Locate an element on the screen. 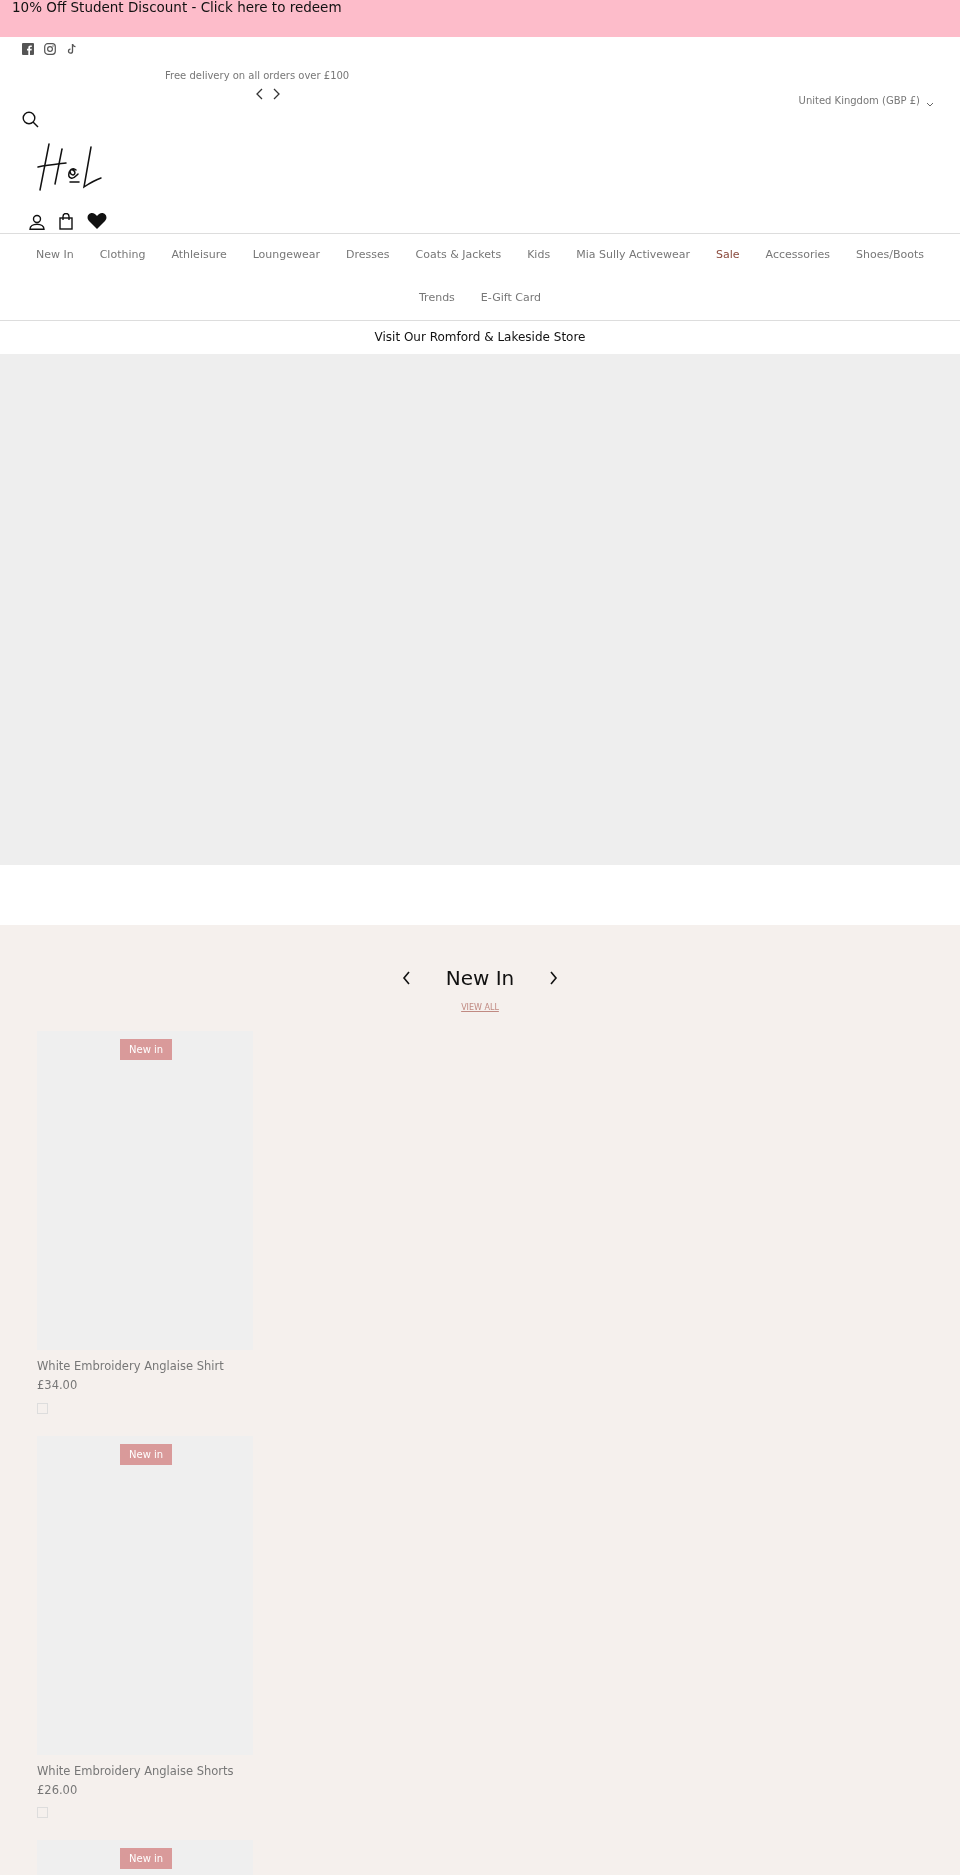 The width and height of the screenshot is (960, 1875). nav-link: E-Gift Card is located at coordinates (510, 298).